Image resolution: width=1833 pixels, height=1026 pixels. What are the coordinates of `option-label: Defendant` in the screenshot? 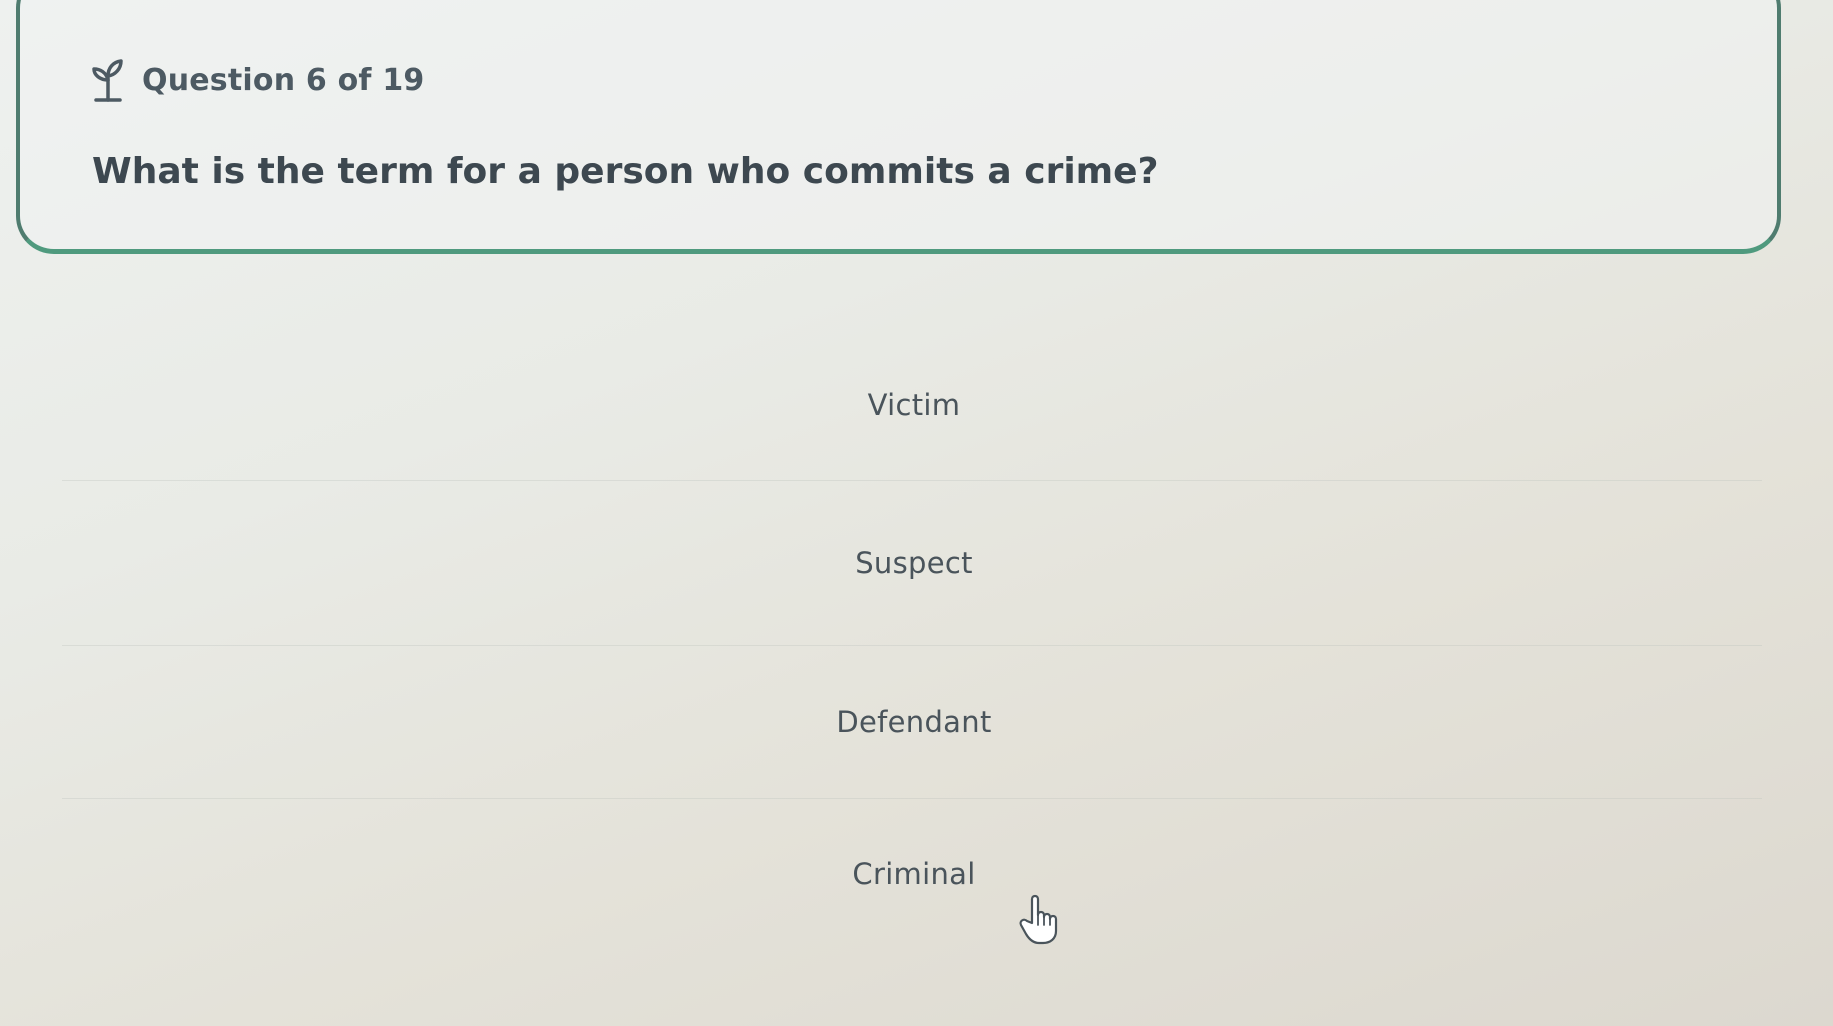 It's located at (914, 722).